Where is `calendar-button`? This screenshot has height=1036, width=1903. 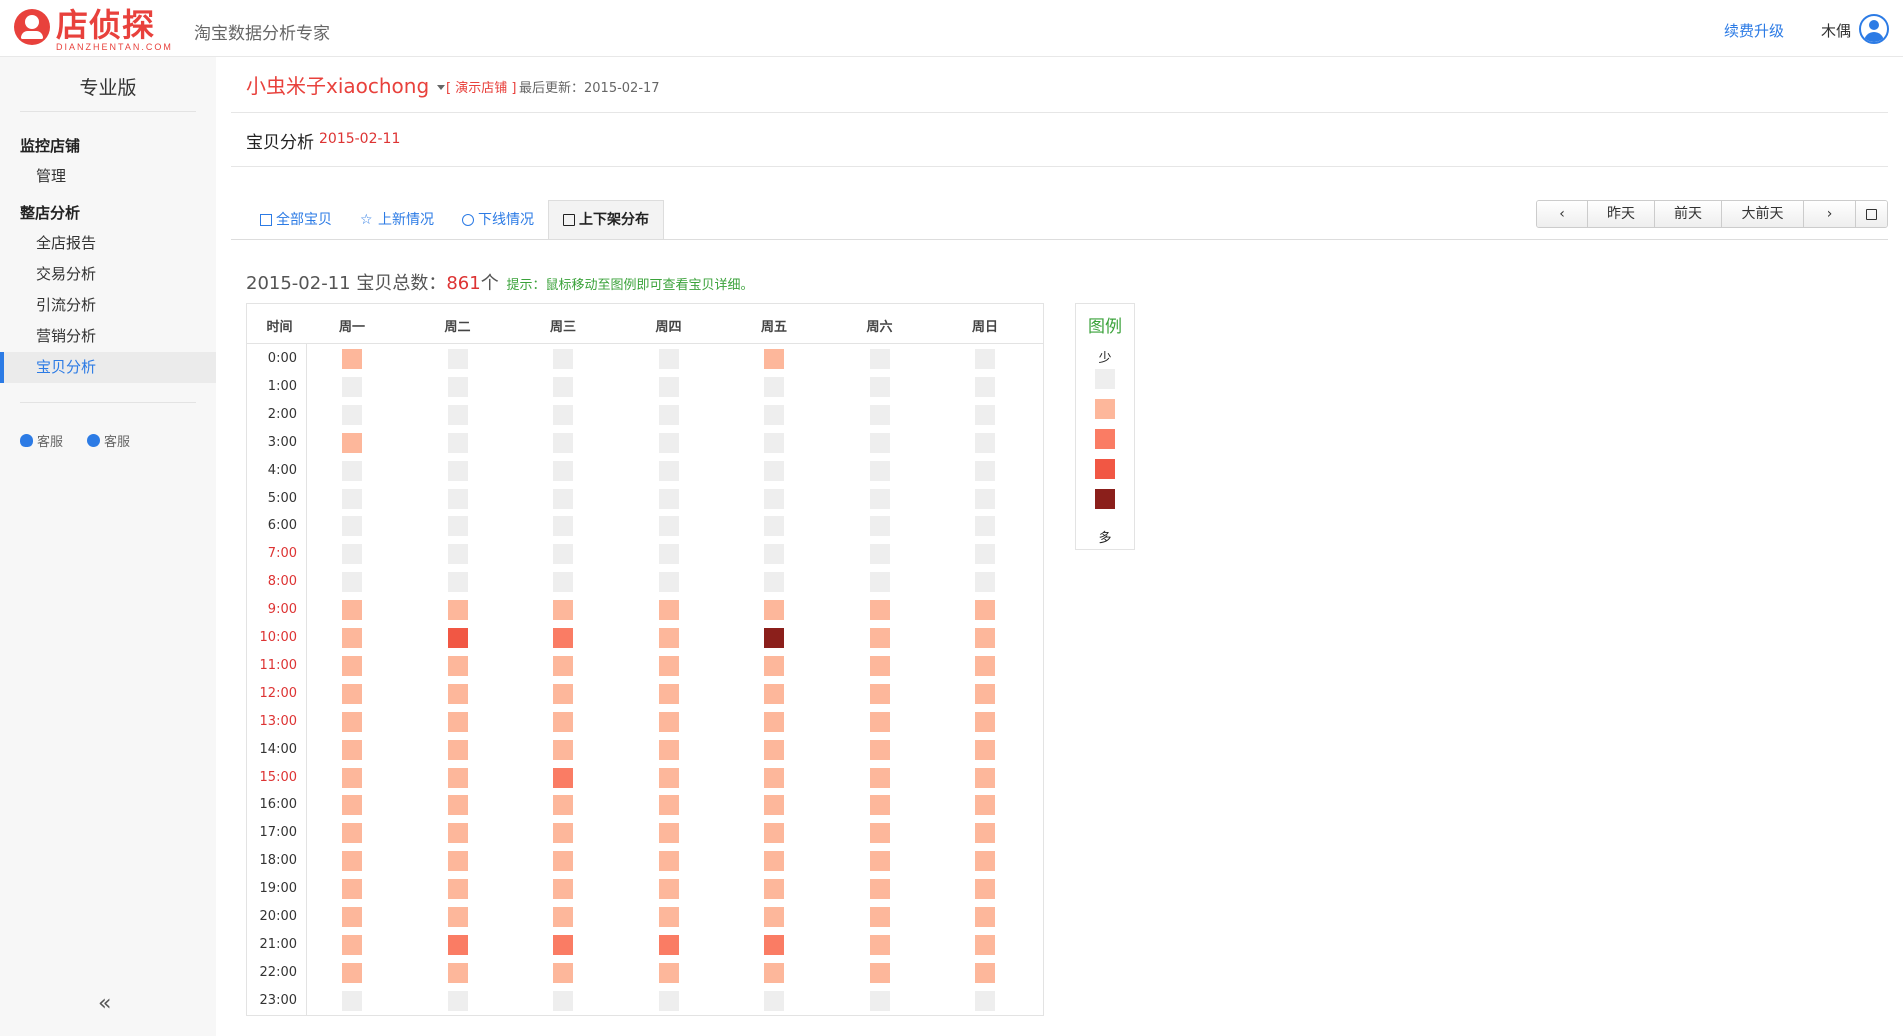 calendar-button is located at coordinates (1871, 214).